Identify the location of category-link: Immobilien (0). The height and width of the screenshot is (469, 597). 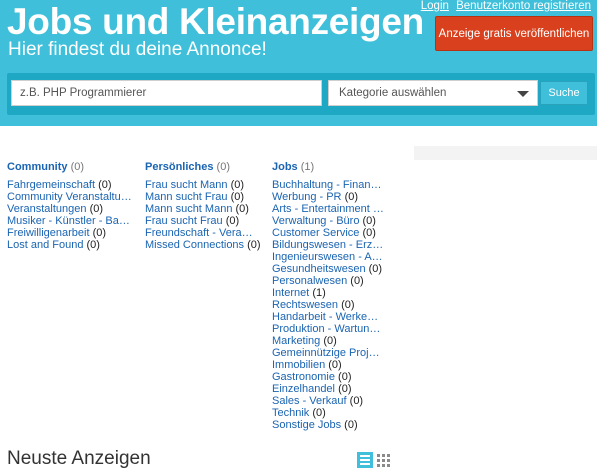
(307, 365).